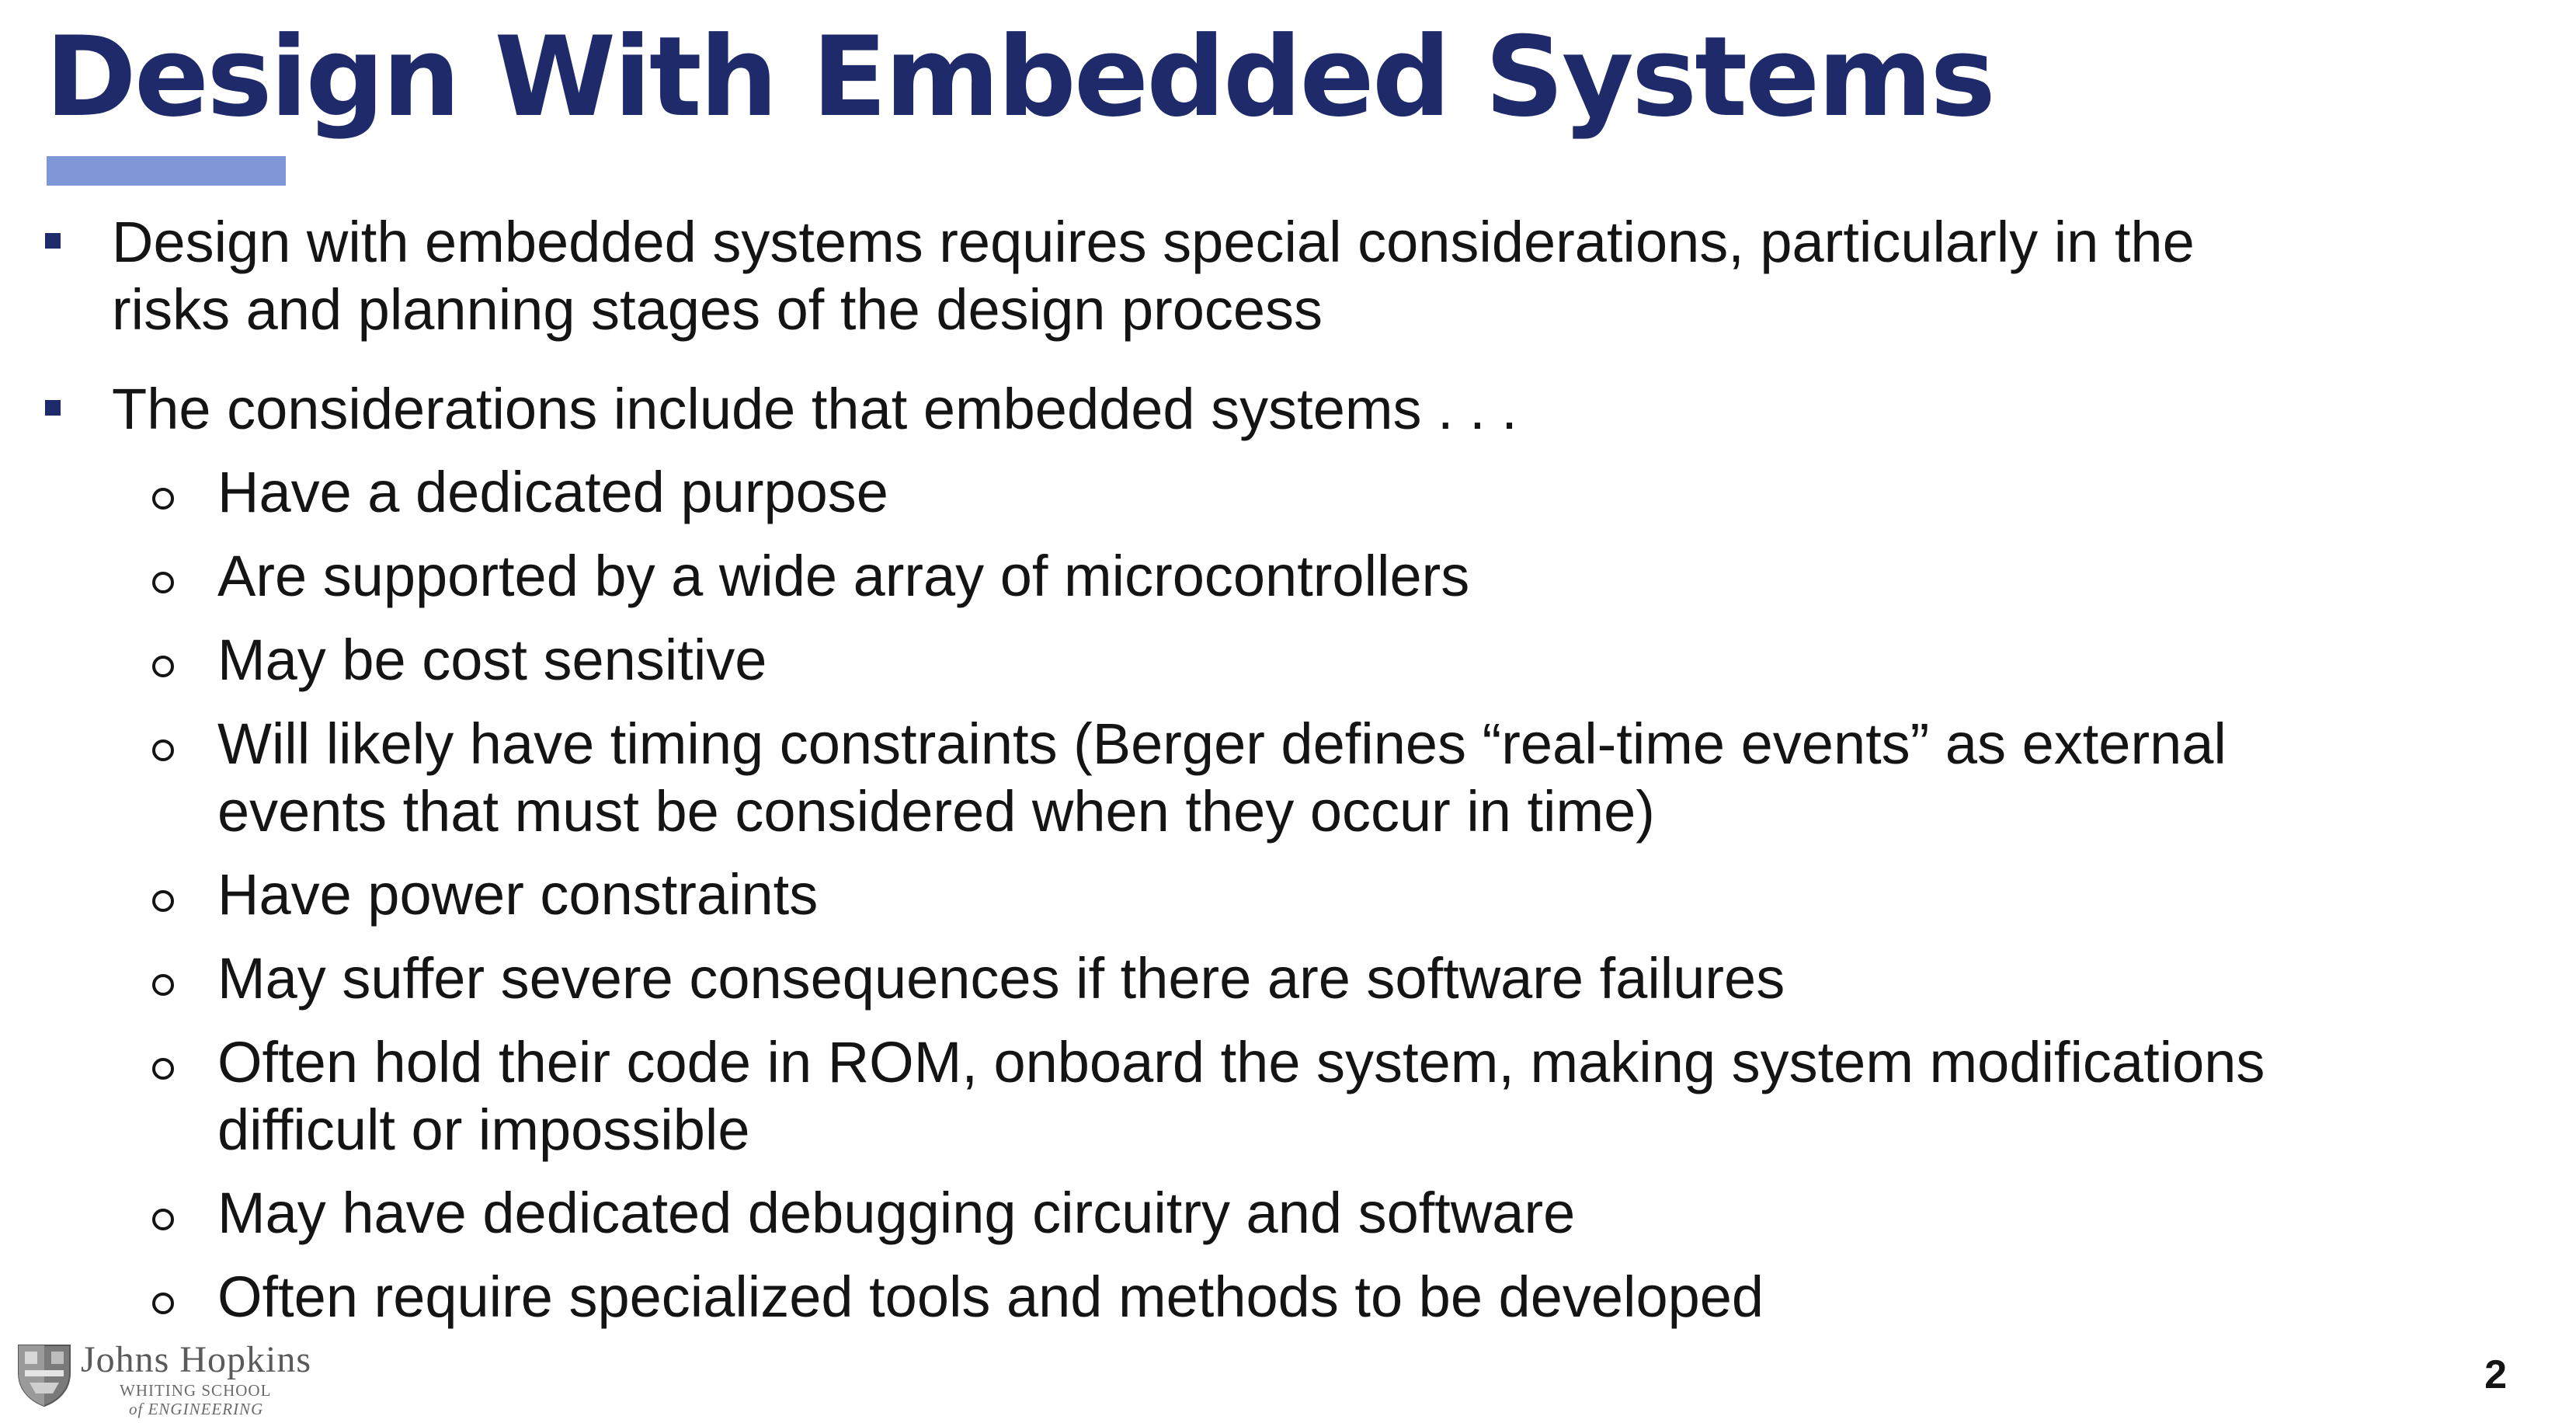  What do you see at coordinates (44, 1376) in the screenshot?
I see `shield-icon` at bounding box center [44, 1376].